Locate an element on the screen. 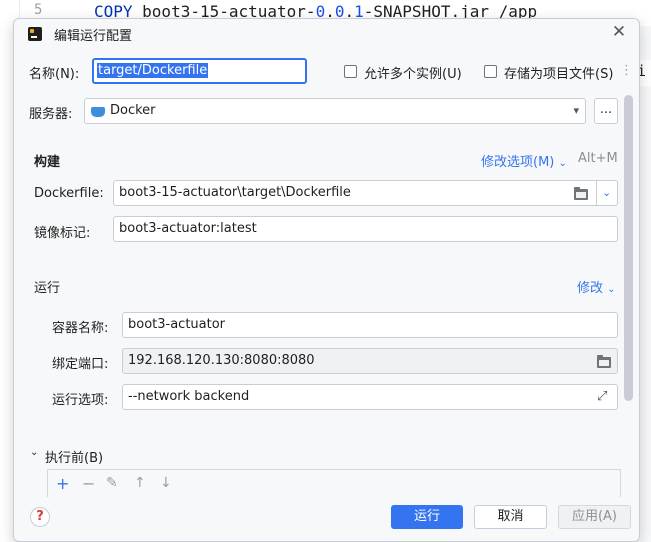  close-icon: ✕ is located at coordinates (619, 32).